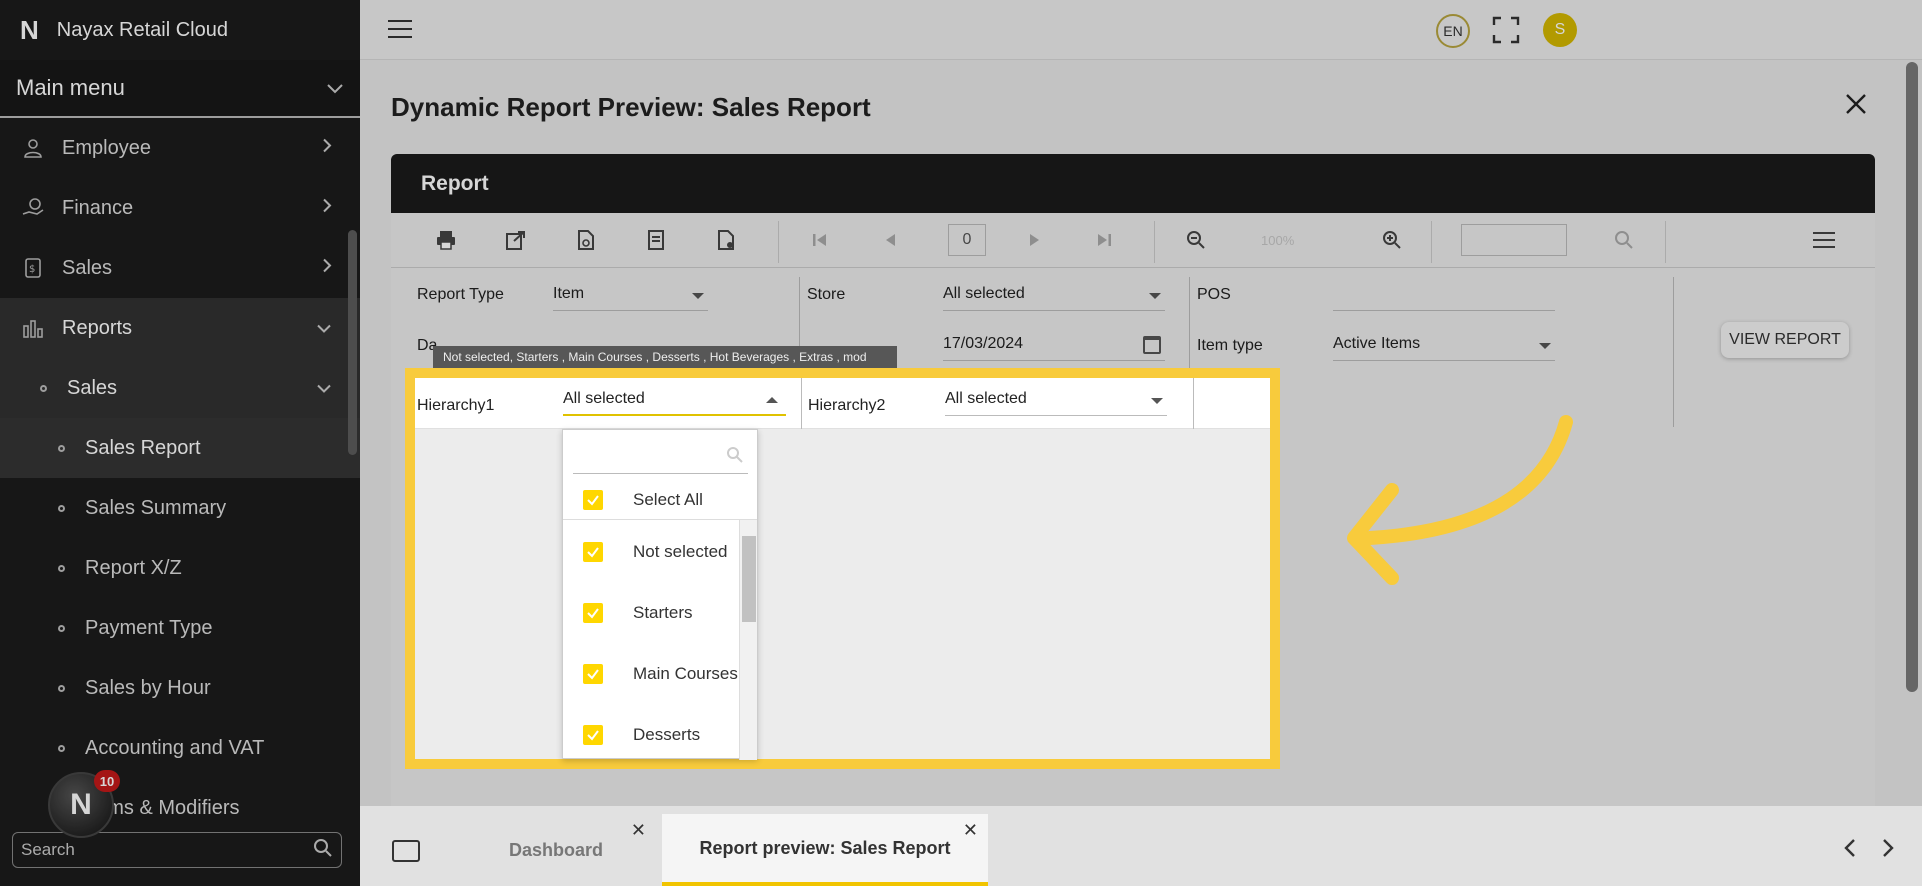  I want to click on report-type-value: Item, so click(569, 293).